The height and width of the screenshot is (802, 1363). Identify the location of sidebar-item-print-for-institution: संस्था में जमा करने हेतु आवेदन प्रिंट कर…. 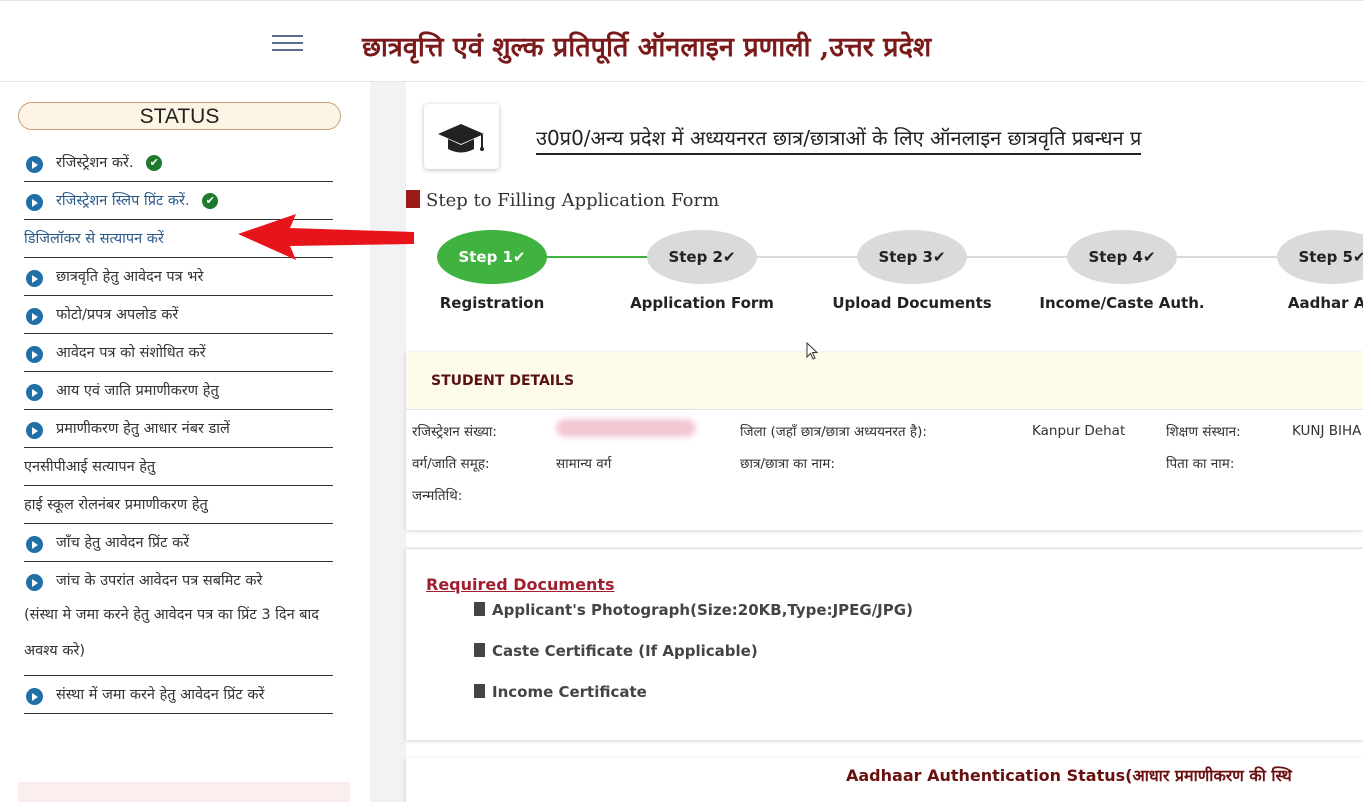
(178, 695).